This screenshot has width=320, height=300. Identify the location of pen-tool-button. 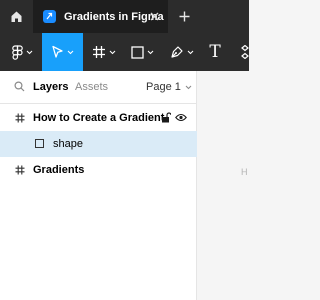
(182, 52).